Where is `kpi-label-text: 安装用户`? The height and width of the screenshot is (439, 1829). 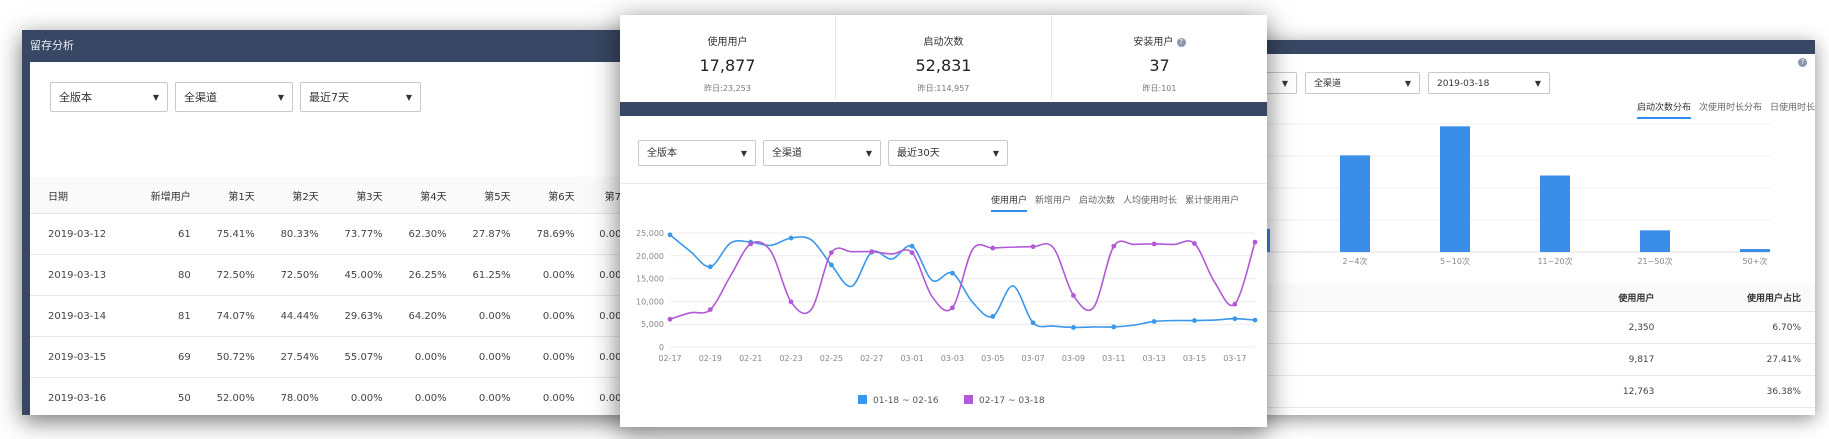 kpi-label-text: 安装用户 is located at coordinates (1153, 42).